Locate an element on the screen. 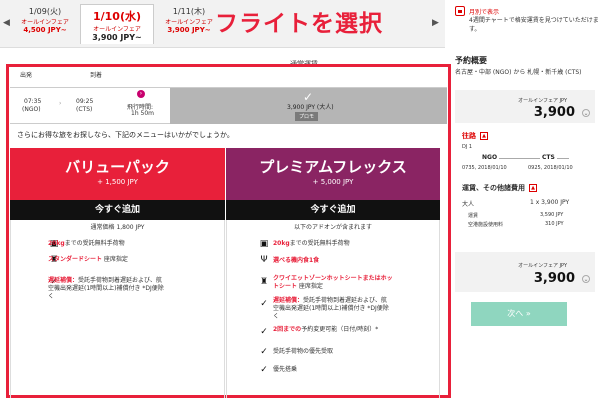 This screenshot has height=400, width=600. monthly-view-link: 月別で表示 4週間チャートで格安運賃を見つけていただけます。 is located at coordinates (527, 24).